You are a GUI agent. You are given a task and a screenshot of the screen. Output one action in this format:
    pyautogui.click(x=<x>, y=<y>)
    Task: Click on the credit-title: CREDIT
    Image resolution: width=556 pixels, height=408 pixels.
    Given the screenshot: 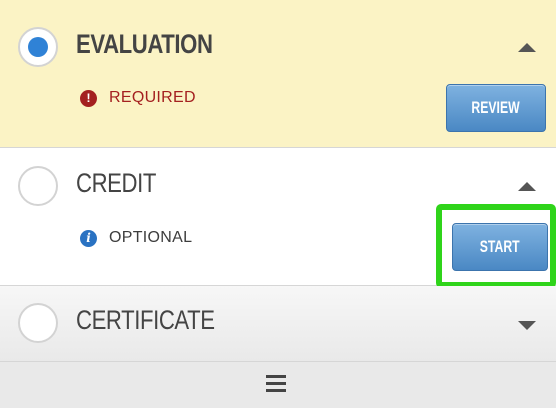 What is the action you would take?
    pyautogui.click(x=116, y=183)
    